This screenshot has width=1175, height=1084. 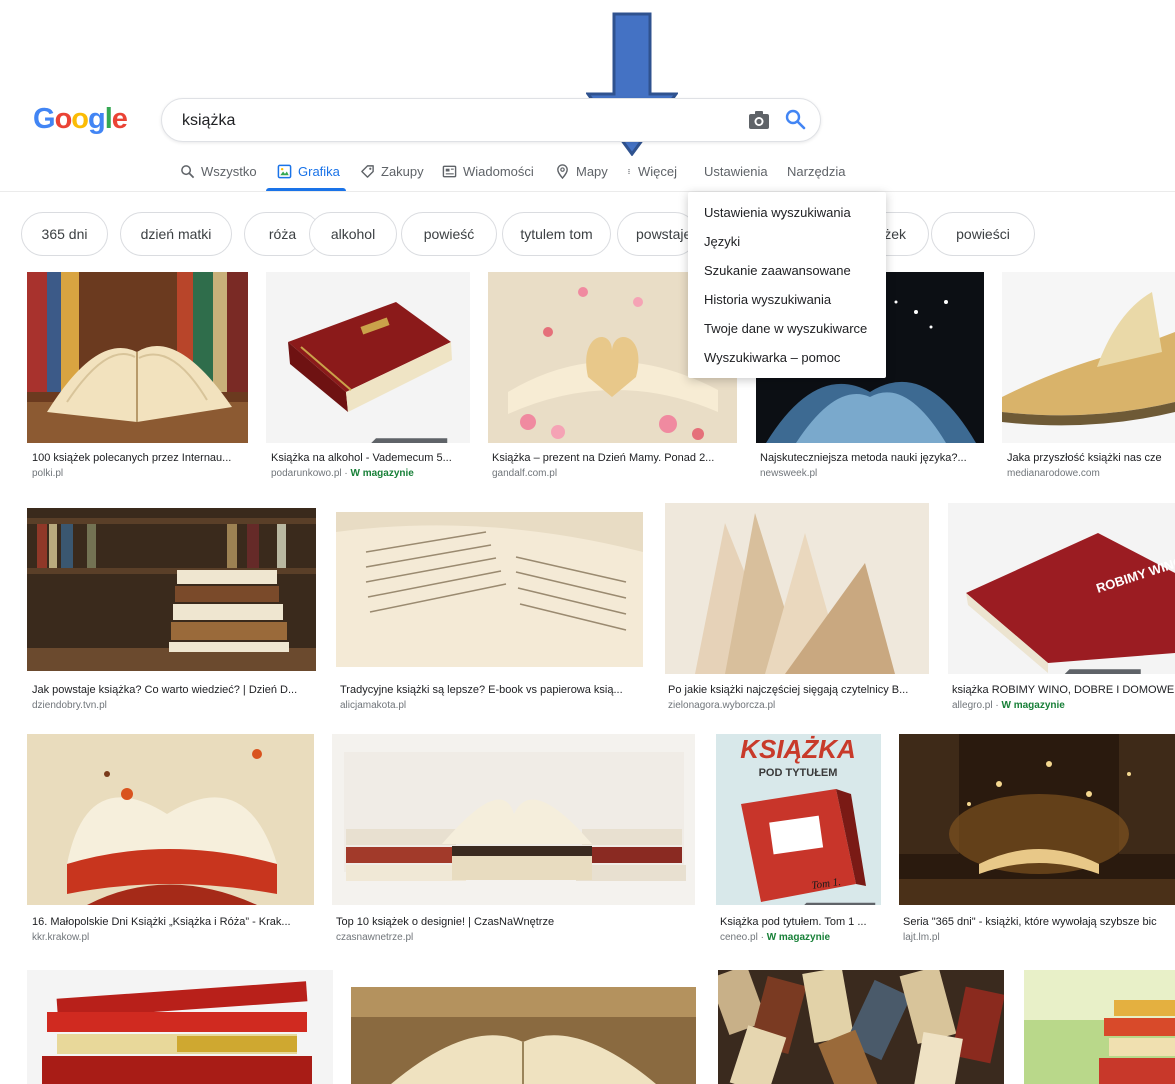 What do you see at coordinates (306, 189) in the screenshot?
I see `active-tab-indicator` at bounding box center [306, 189].